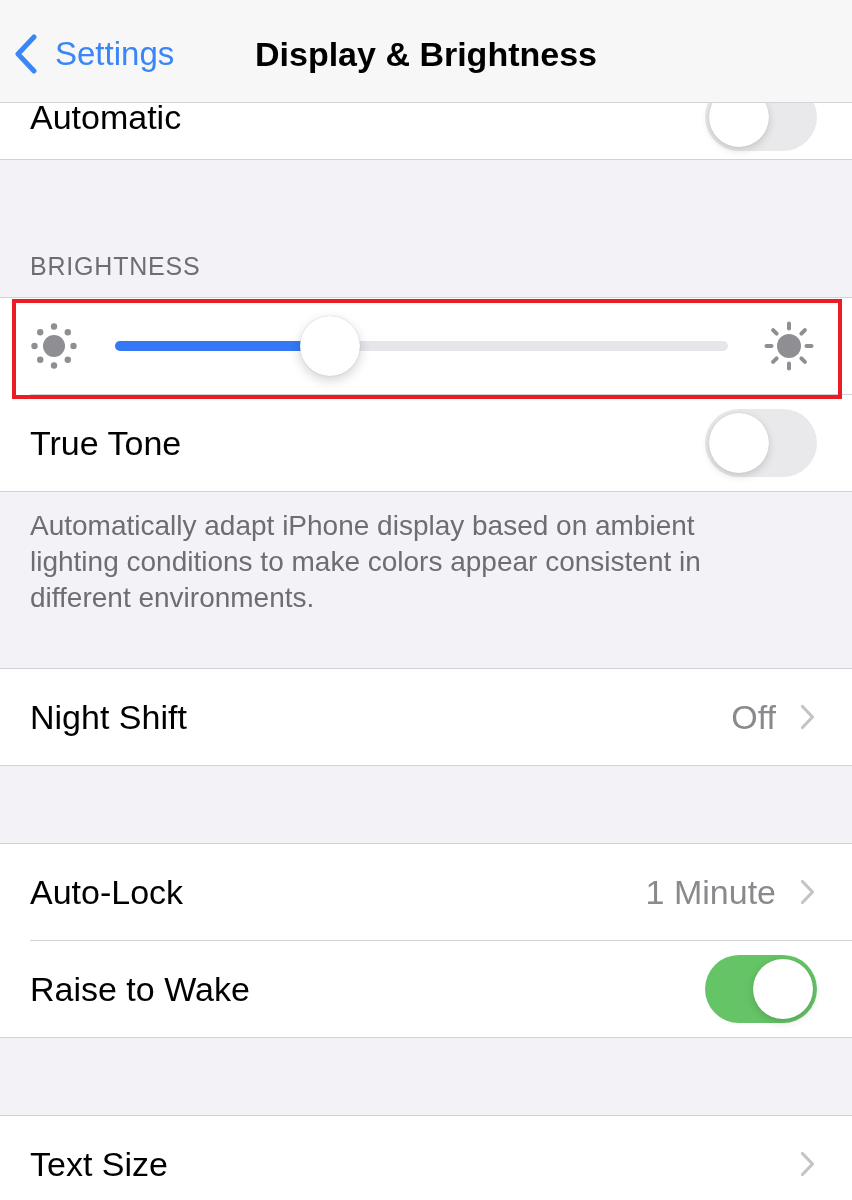 The height and width of the screenshot is (1200, 852). I want to click on section-footer: Automatically adapt iPhone display based on ambient lighting conditions to make colors appear consistent in different environments., so click(426, 580).